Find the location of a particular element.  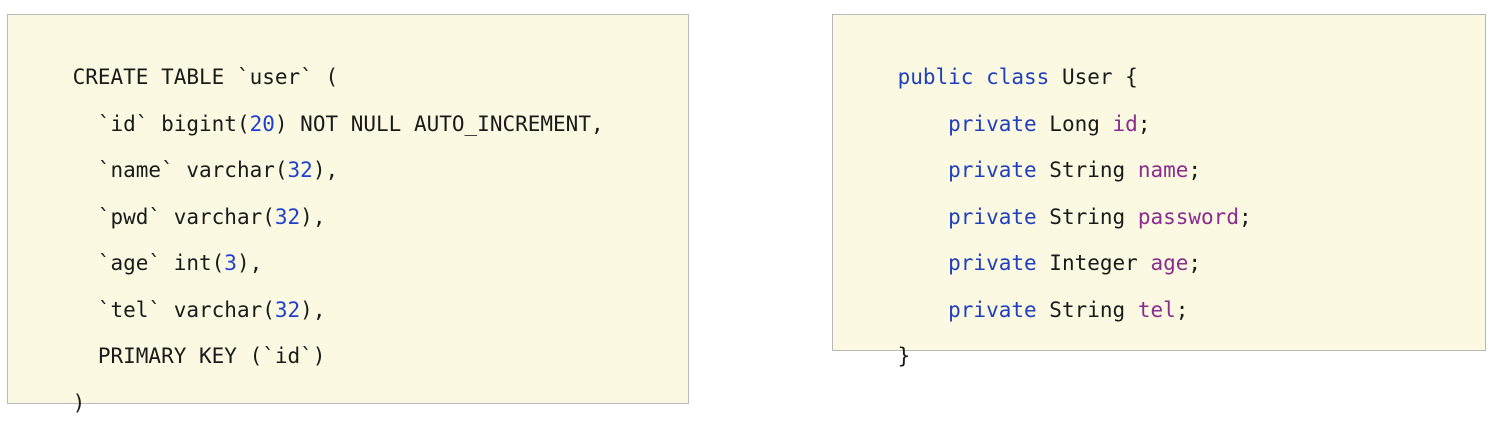

java-line-7: } is located at coordinates (879, 339).